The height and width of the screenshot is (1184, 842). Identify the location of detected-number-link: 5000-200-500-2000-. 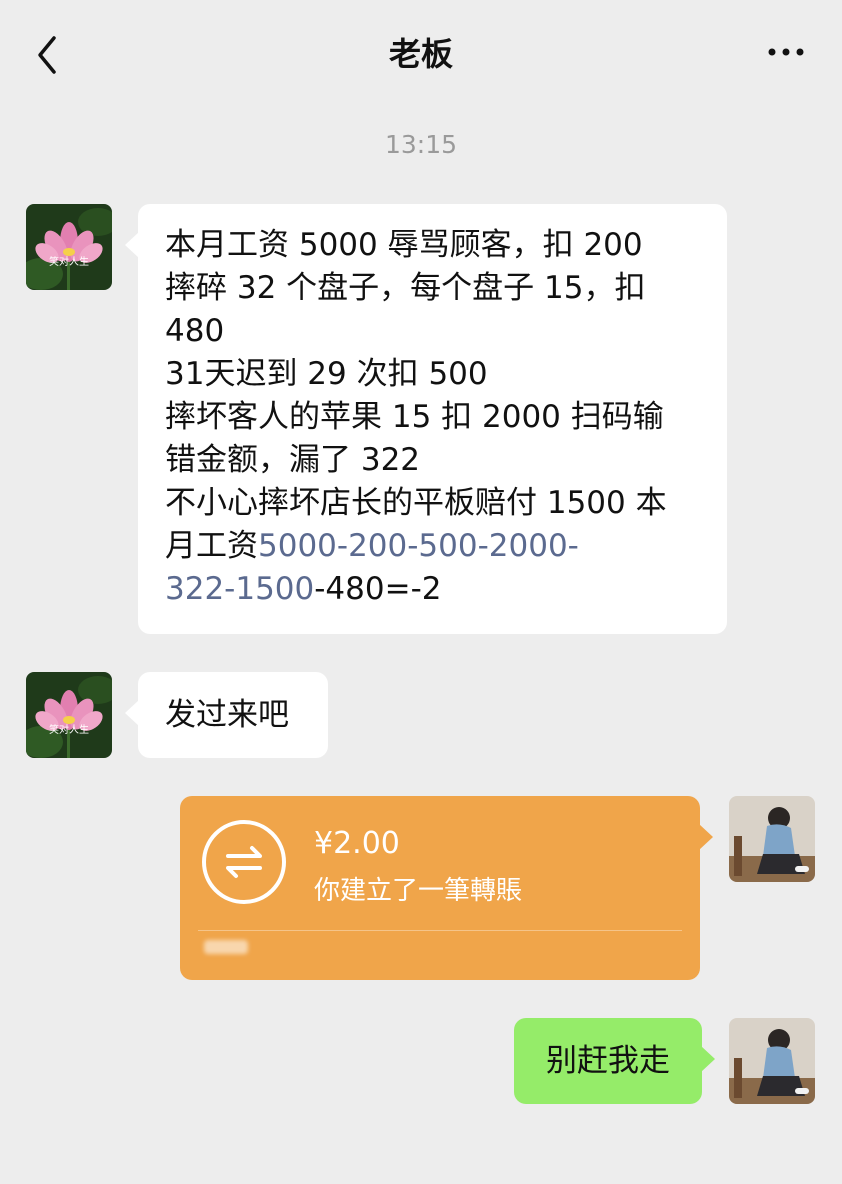
(418, 546).